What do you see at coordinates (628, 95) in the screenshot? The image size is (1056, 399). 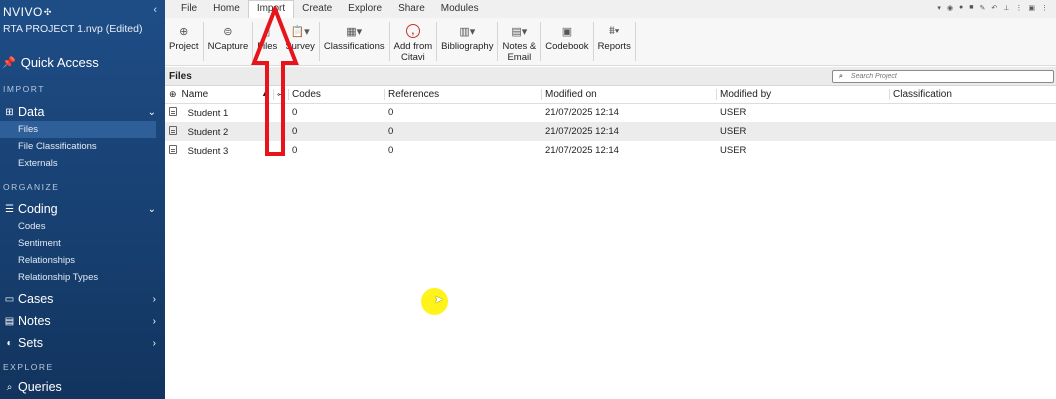 I see `header-modified-on: Modified on` at bounding box center [628, 95].